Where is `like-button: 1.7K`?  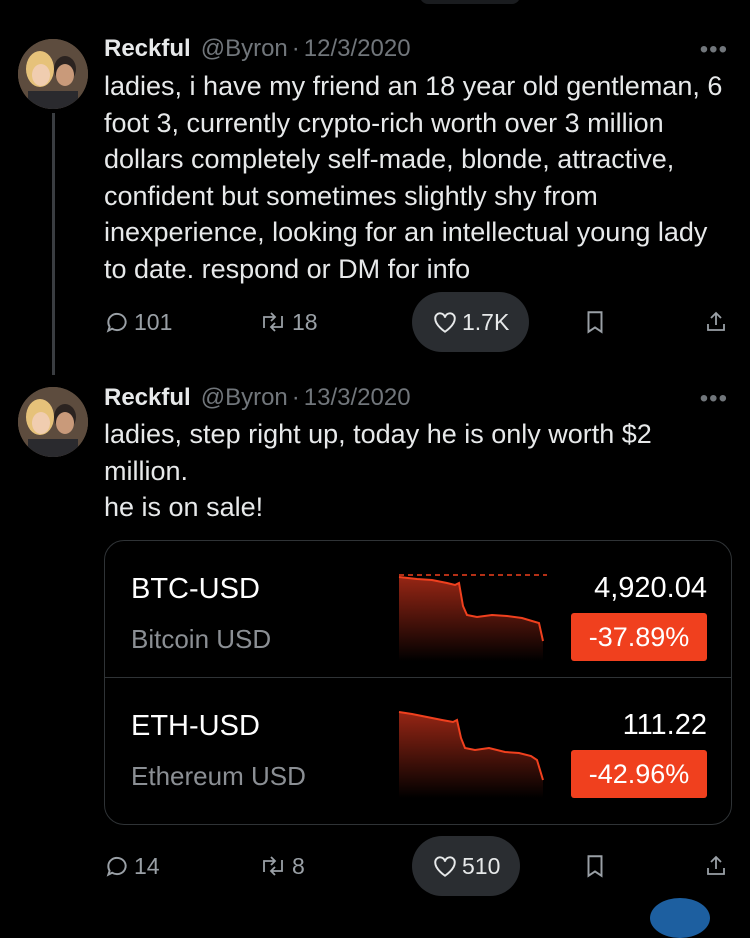
like-button: 1.7K is located at coordinates (471, 322).